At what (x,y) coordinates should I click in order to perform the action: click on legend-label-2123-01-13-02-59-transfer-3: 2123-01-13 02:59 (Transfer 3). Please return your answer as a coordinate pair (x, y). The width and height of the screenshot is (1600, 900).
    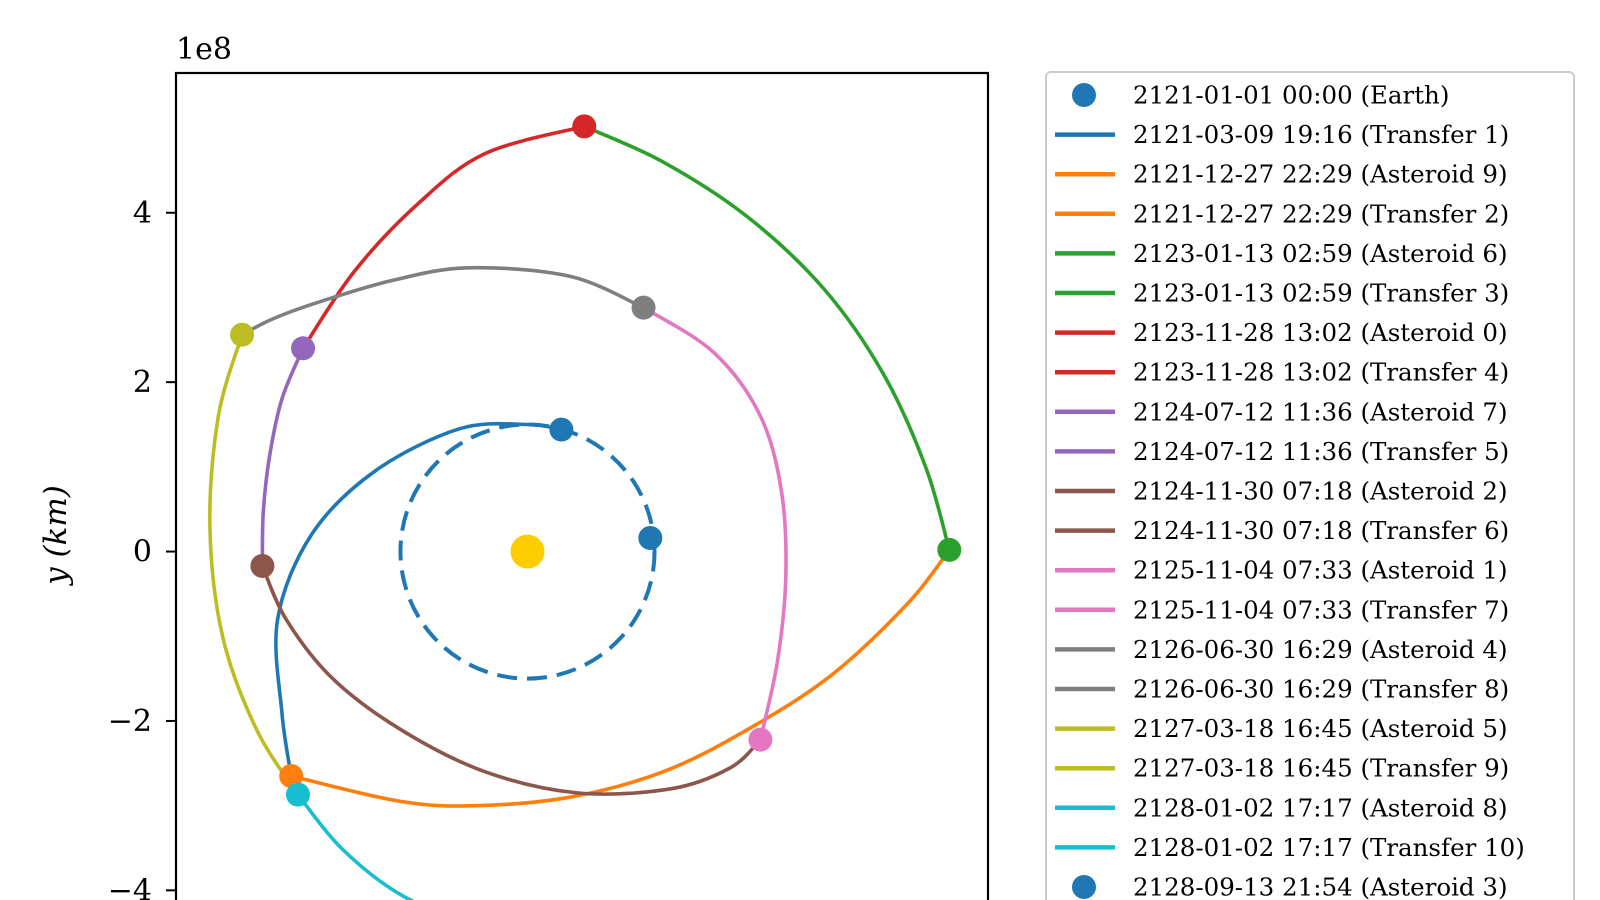
    Looking at the image, I should click on (1321, 293).